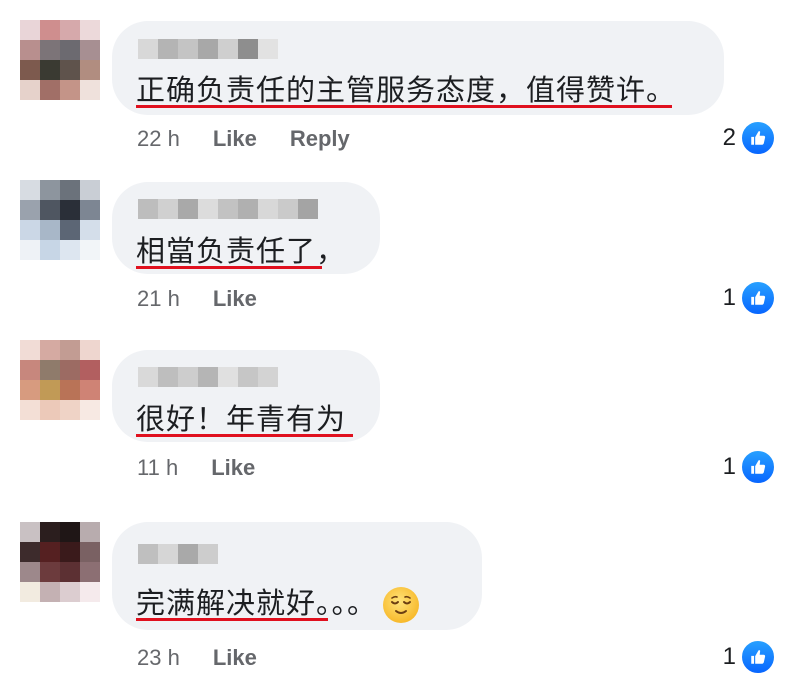  I want to click on reply-button: Reply, so click(320, 139).